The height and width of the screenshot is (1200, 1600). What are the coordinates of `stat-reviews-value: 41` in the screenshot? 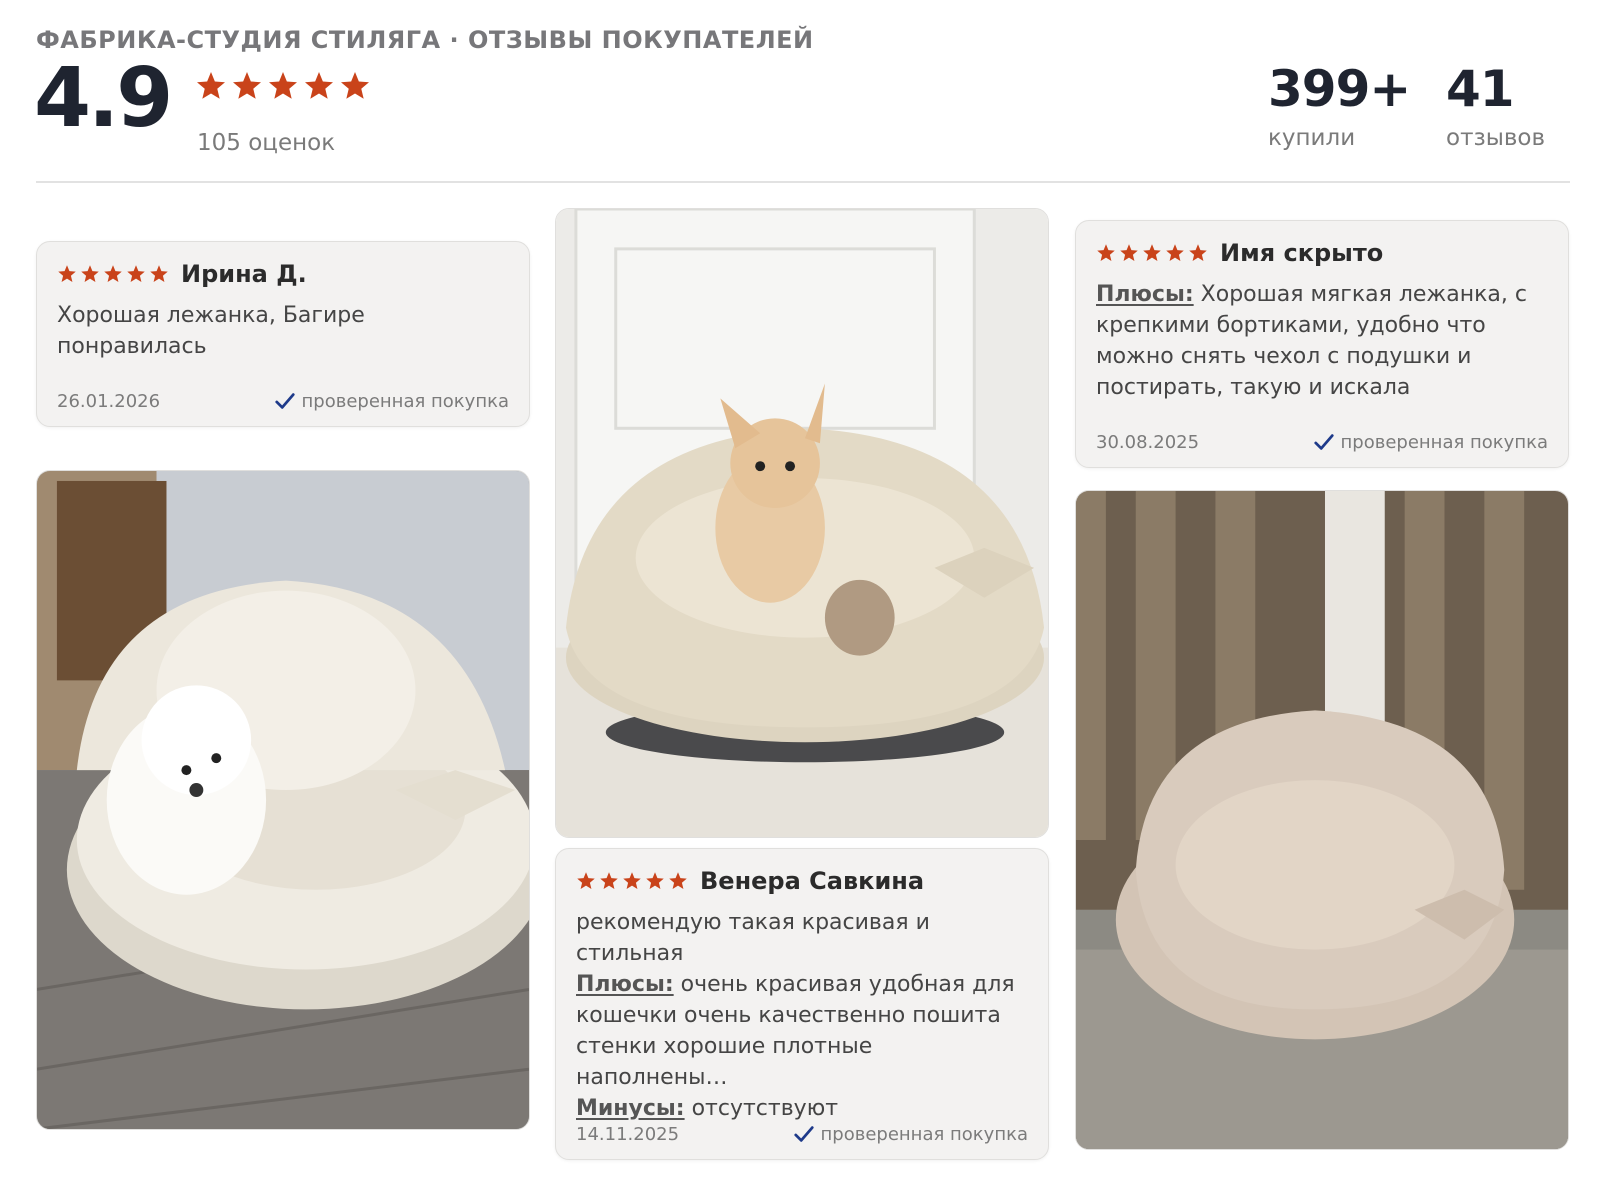 It's located at (1480, 89).